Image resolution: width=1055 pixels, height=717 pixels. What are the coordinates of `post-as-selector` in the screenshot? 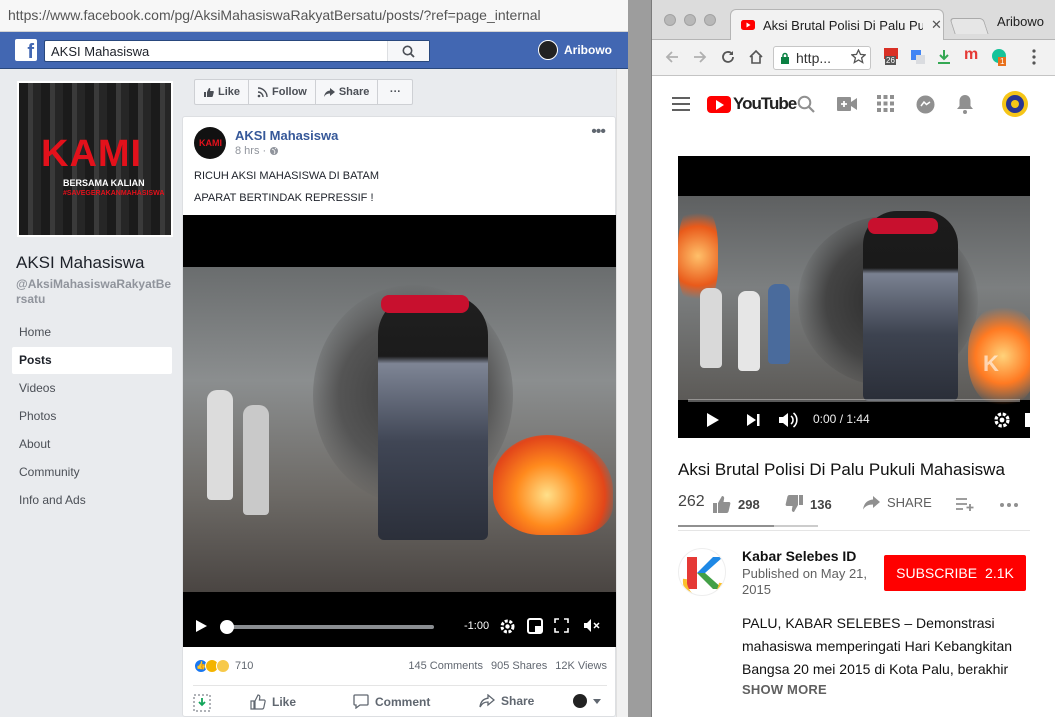 It's located at (587, 701).